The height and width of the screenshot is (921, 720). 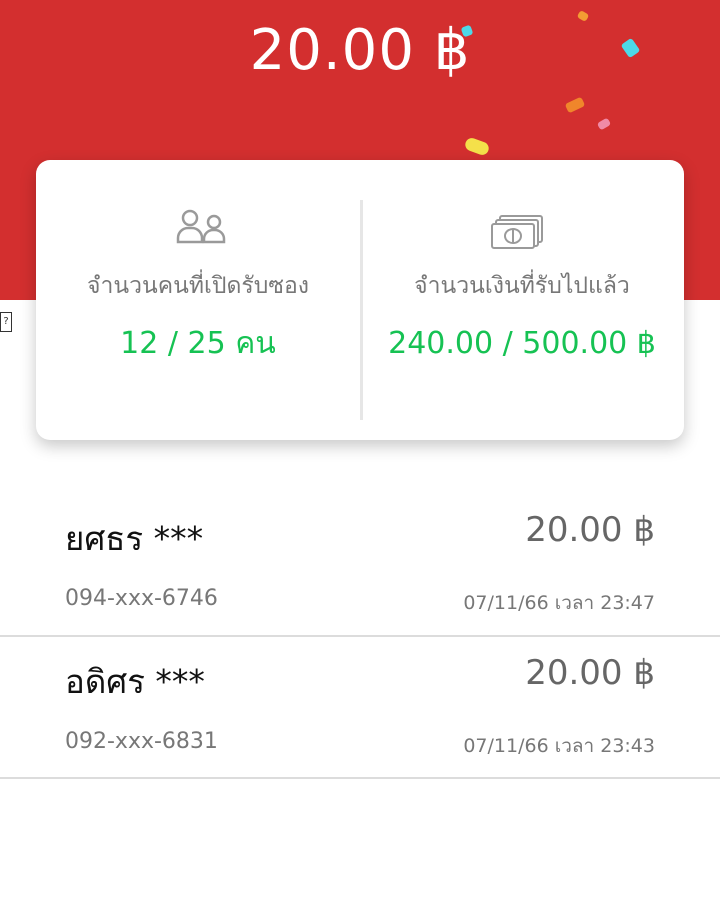 I want to click on money-column: จำนวนเงินที่รับไปแล้ว 240.00 / 500.00 ฿, so click(x=522, y=300).